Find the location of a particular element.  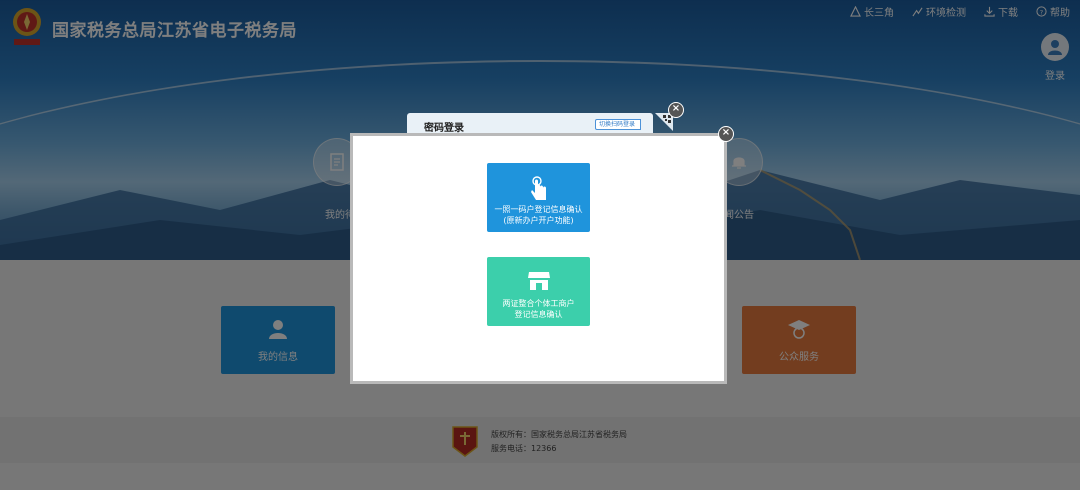

close-login-dialog-button: × is located at coordinates (676, 110).